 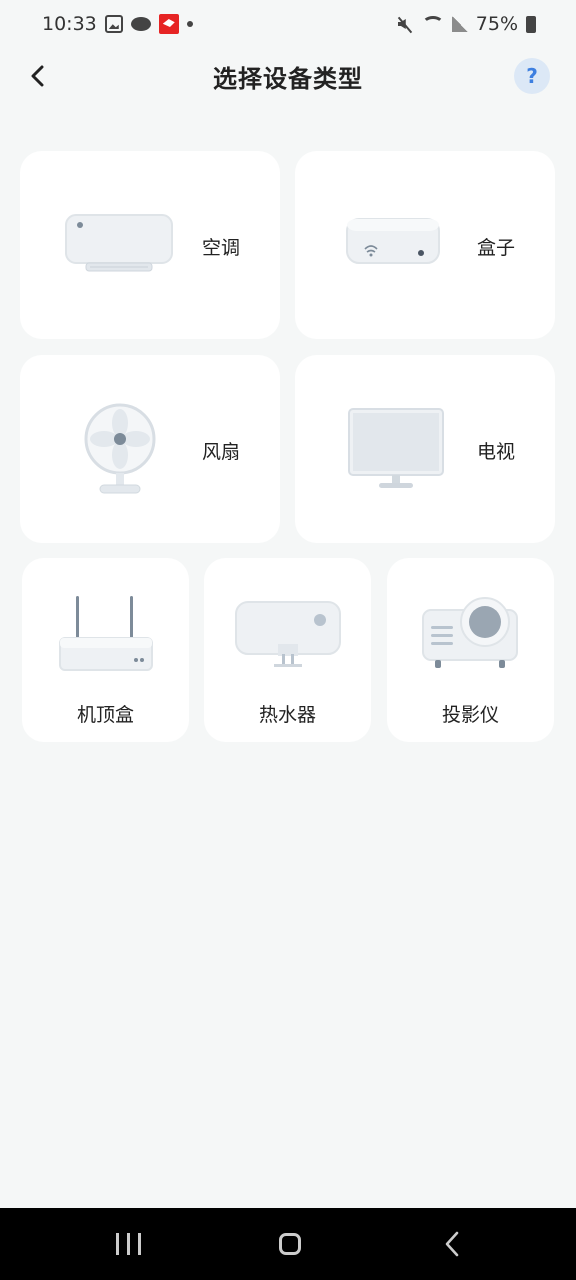 What do you see at coordinates (496, 452) in the screenshot?
I see `device-label: 电视` at bounding box center [496, 452].